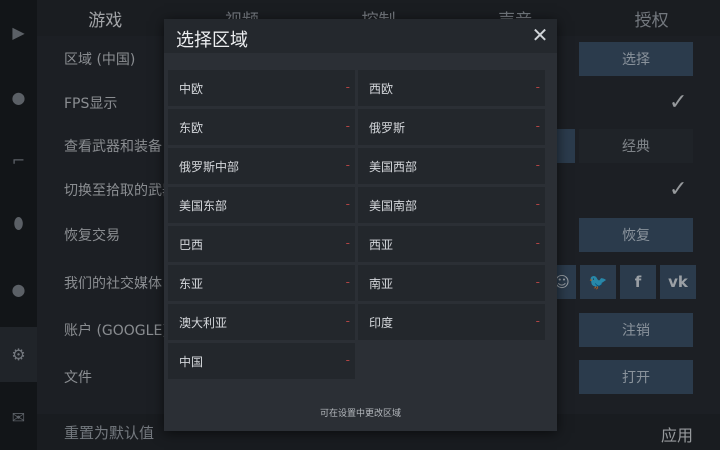  What do you see at coordinates (451, 283) in the screenshot?
I see `region-option: 南亚 -` at bounding box center [451, 283].